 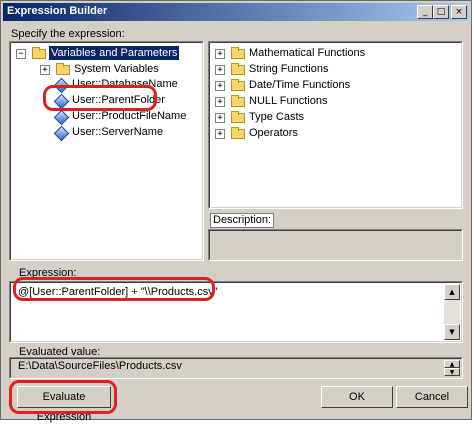 I want to click on evaluated-value-text: E:\Data\SourceFiles\Products.csv, so click(x=100, y=366).